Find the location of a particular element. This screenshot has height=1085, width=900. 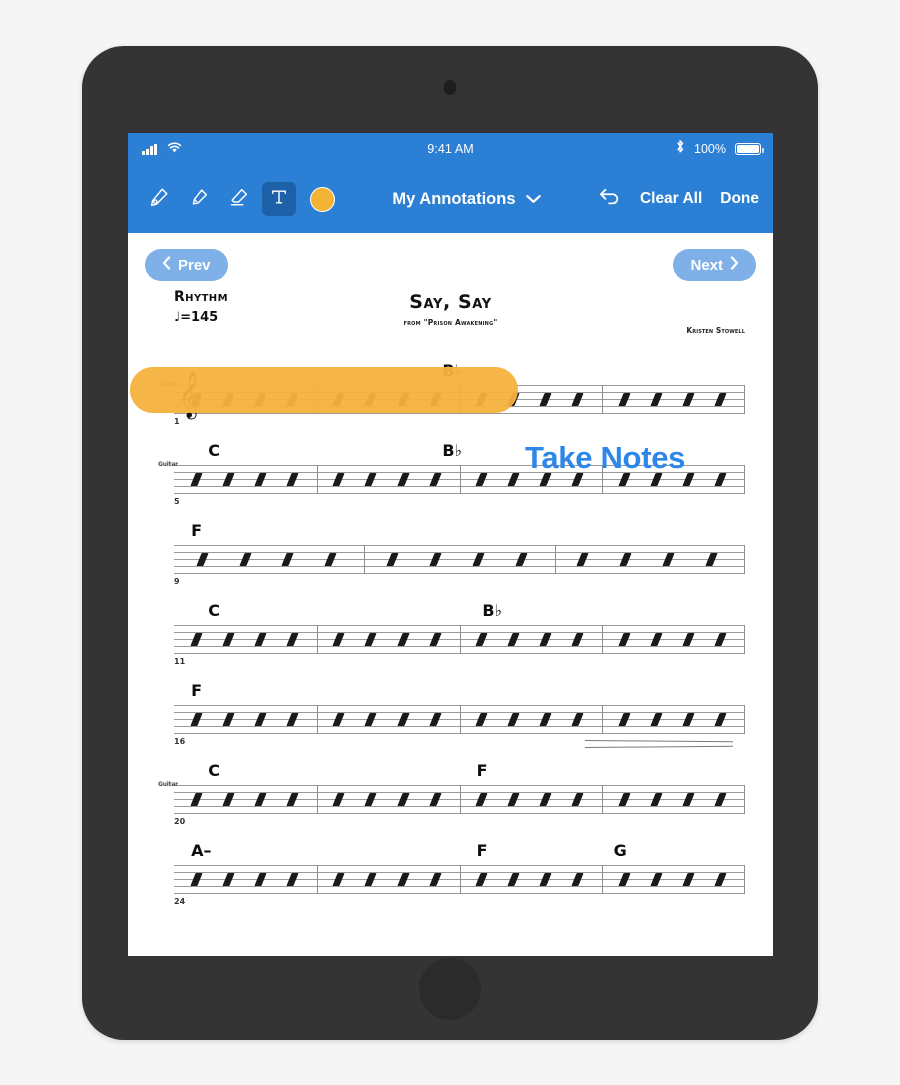

score-composer: Kristen Stowell is located at coordinates (715, 330).